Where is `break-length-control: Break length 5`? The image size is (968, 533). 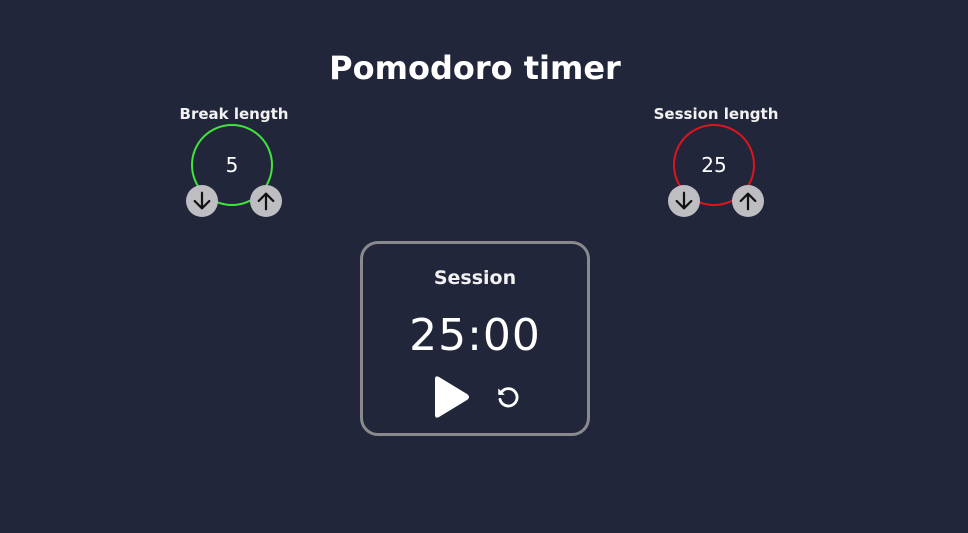
break-length-control: Break length 5 is located at coordinates (234, 164).